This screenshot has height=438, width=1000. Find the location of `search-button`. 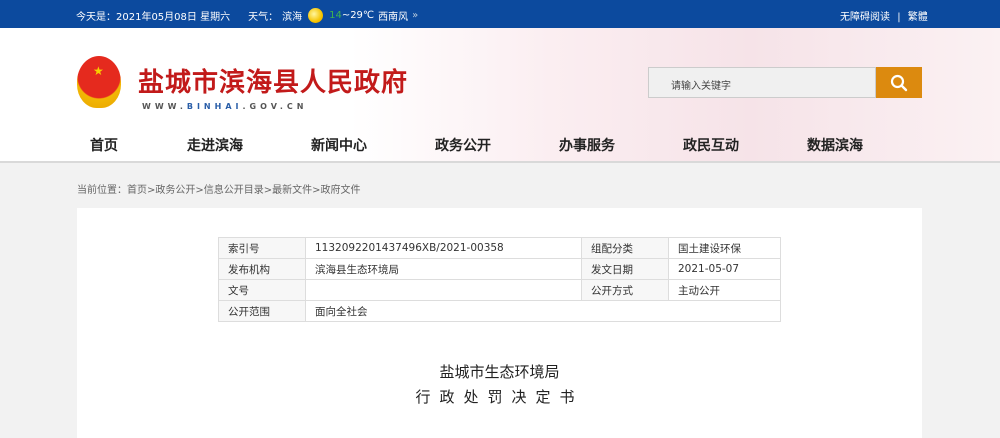

search-button is located at coordinates (899, 82).